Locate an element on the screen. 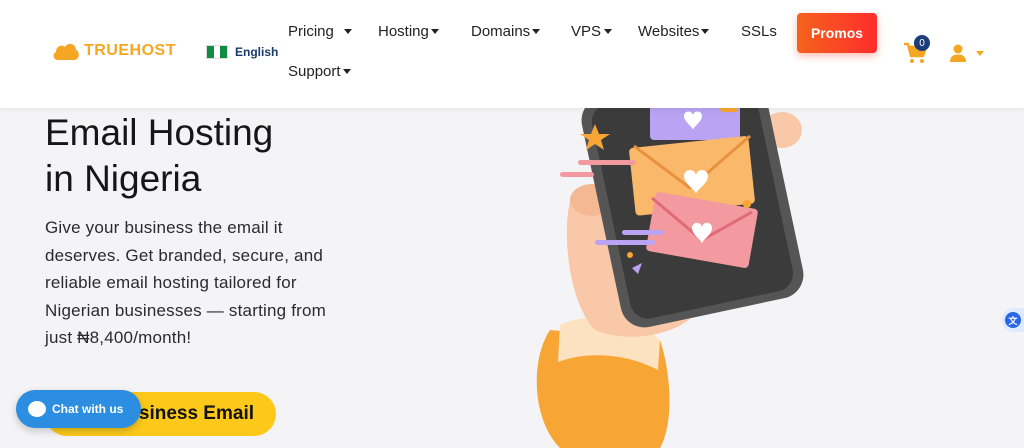  chat-label: Chat with us is located at coordinates (88, 409).